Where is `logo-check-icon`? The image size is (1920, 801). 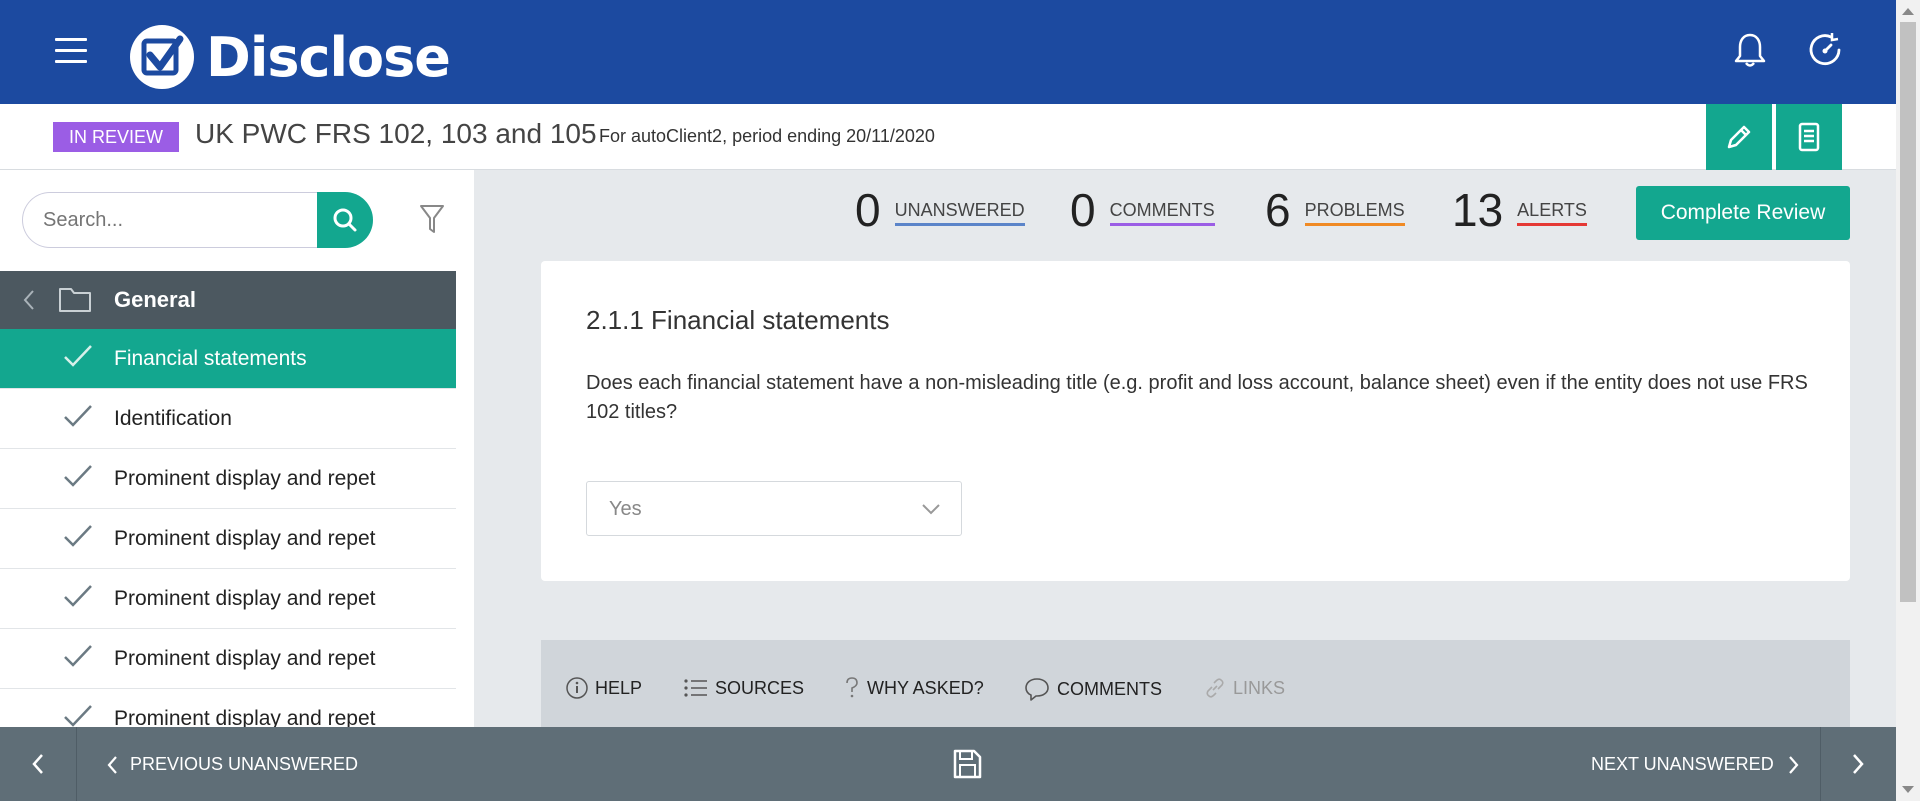 logo-check-icon is located at coordinates (162, 57).